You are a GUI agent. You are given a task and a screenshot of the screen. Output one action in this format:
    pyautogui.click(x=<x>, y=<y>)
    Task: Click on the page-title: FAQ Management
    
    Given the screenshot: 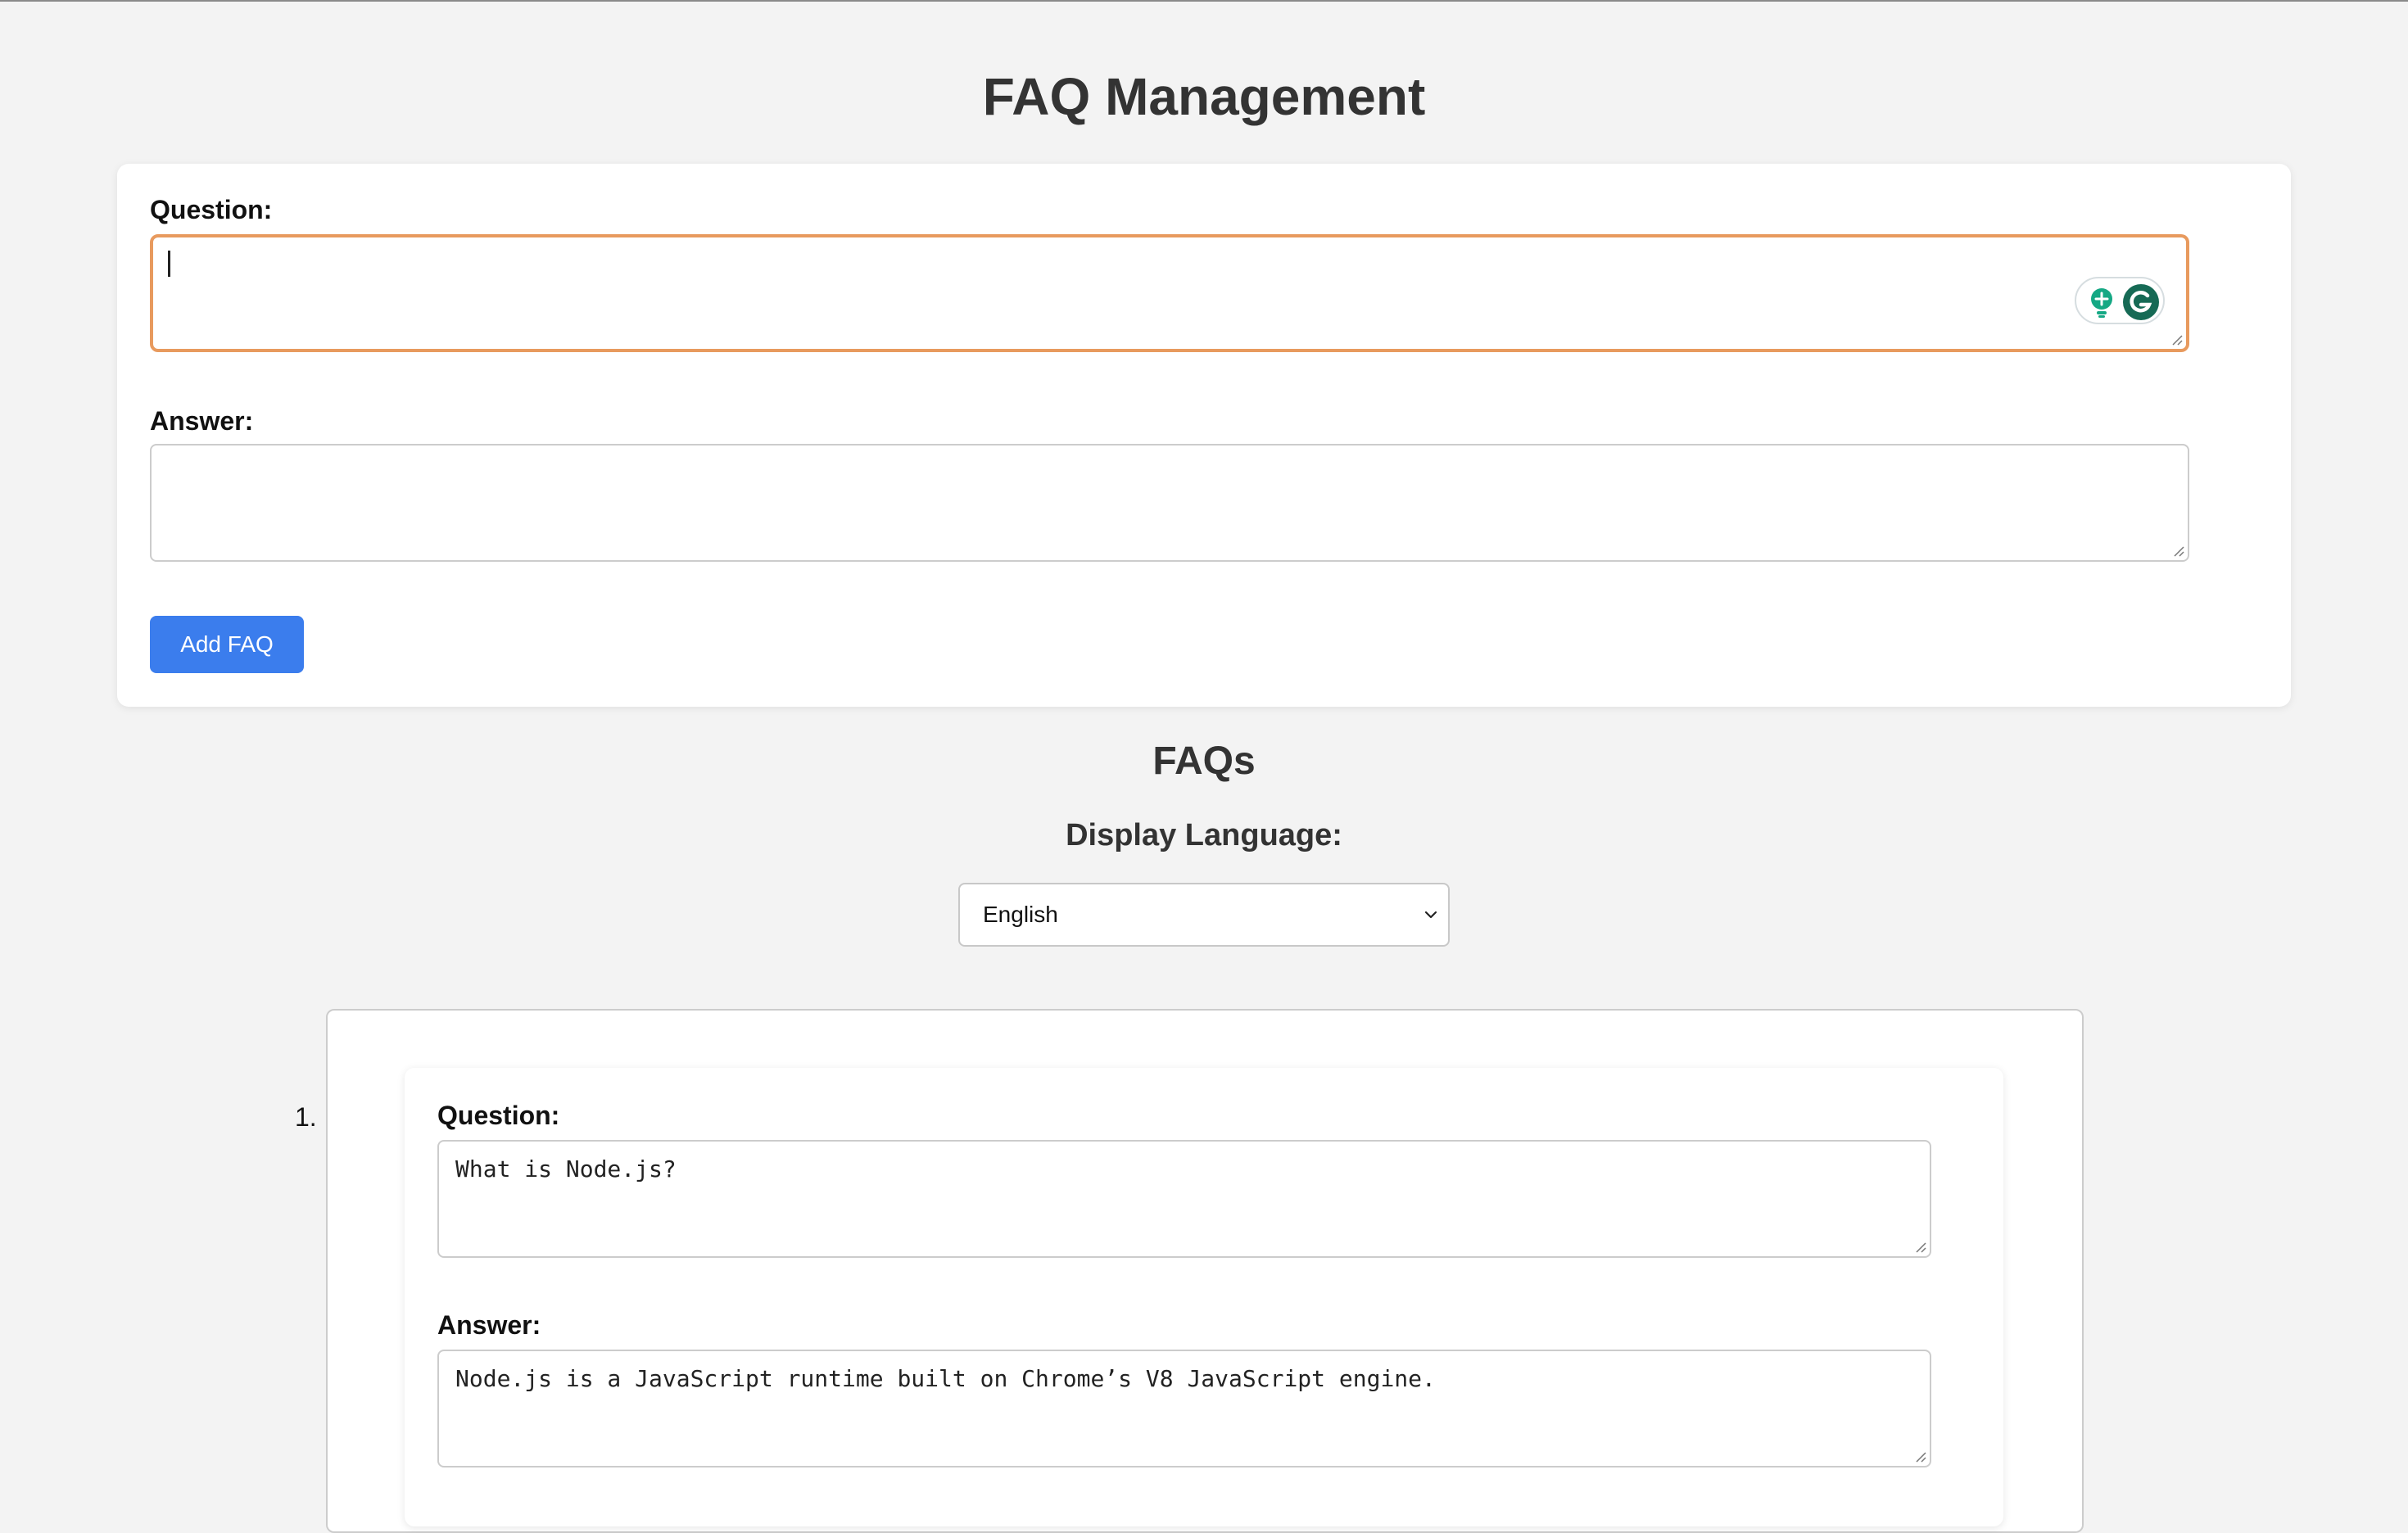 What is the action you would take?
    pyautogui.click(x=1204, y=96)
    